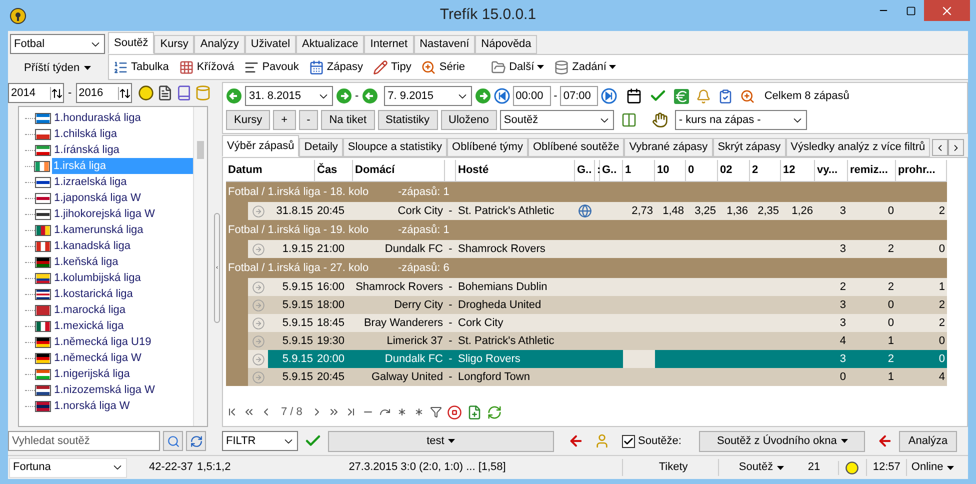 This screenshot has height=484, width=976. What do you see at coordinates (248, 120) in the screenshot?
I see `action-button: Kursy` at bounding box center [248, 120].